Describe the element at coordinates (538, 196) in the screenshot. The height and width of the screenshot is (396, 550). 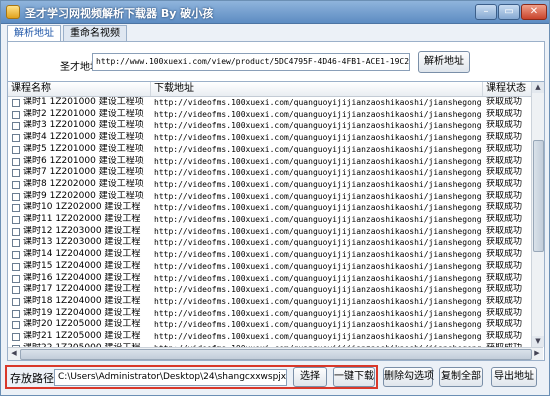
I see `vertical-scroll-thumb` at that location.